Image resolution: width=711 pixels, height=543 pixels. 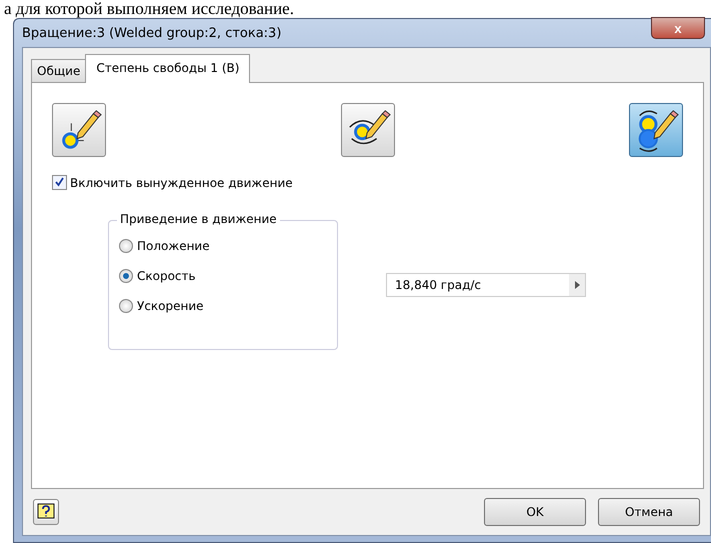 I want to click on radio-label: Положение, so click(x=173, y=246).